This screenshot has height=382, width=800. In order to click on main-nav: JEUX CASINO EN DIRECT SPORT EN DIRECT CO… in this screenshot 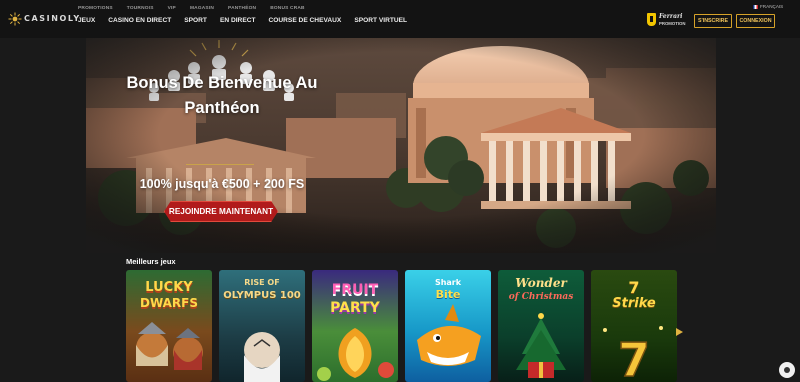, I will do `click(242, 20)`.